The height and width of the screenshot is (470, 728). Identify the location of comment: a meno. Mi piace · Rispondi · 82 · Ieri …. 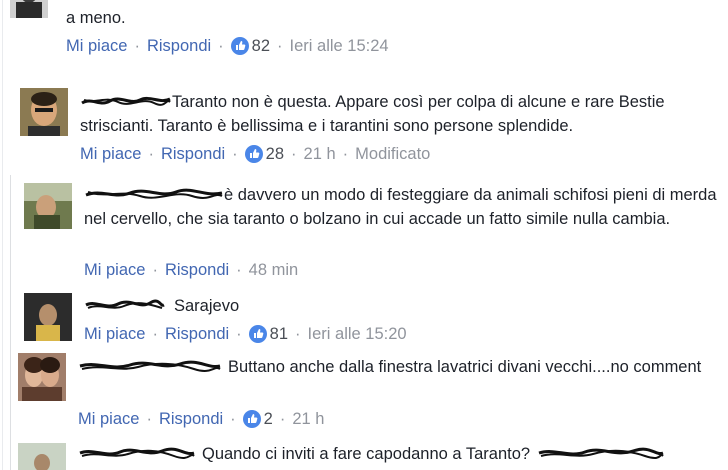
(364, 30).